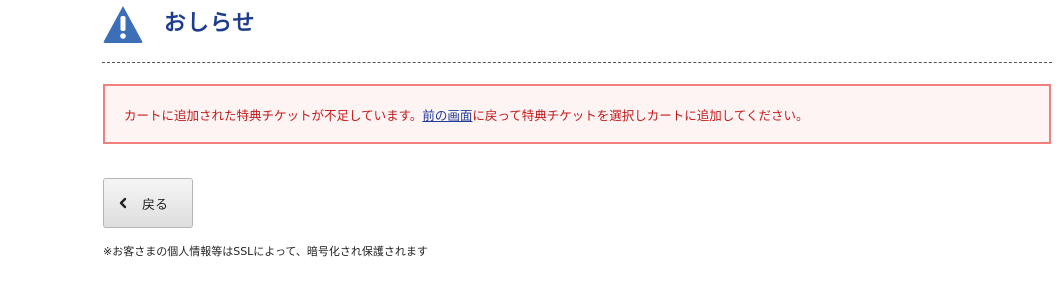 This screenshot has height=308, width=1062. What do you see at coordinates (640, 115) in the screenshot?
I see `error-message-after: に戻って特典チケットを選択しカートに追加してください。` at bounding box center [640, 115].